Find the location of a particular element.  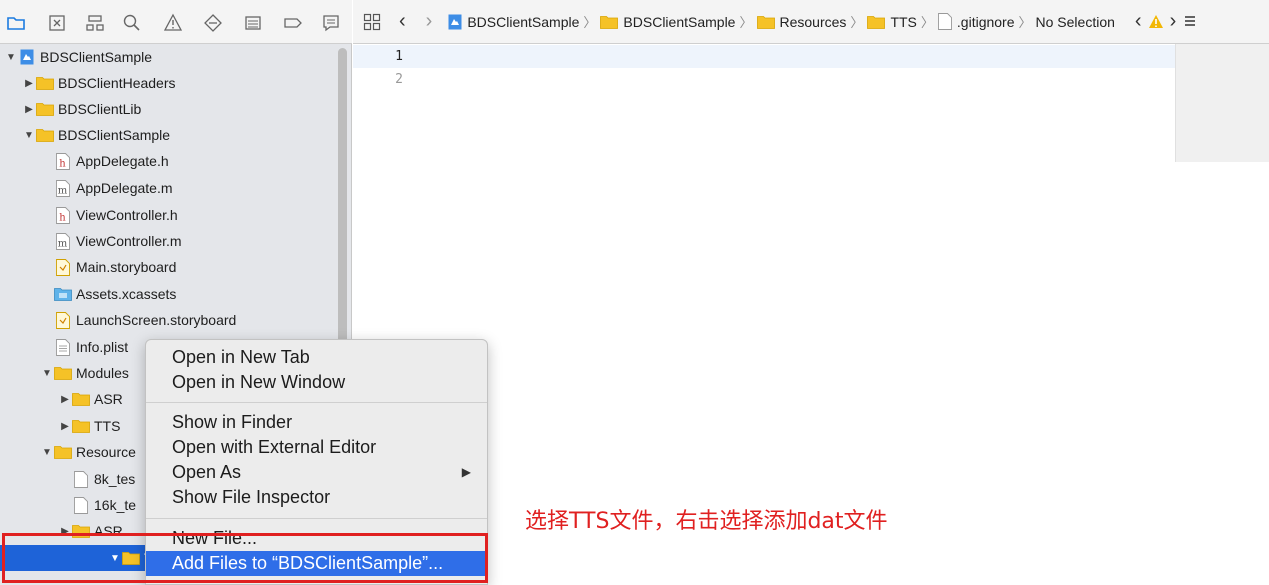

tree-row: m ViewController.m is located at coordinates (168, 241).